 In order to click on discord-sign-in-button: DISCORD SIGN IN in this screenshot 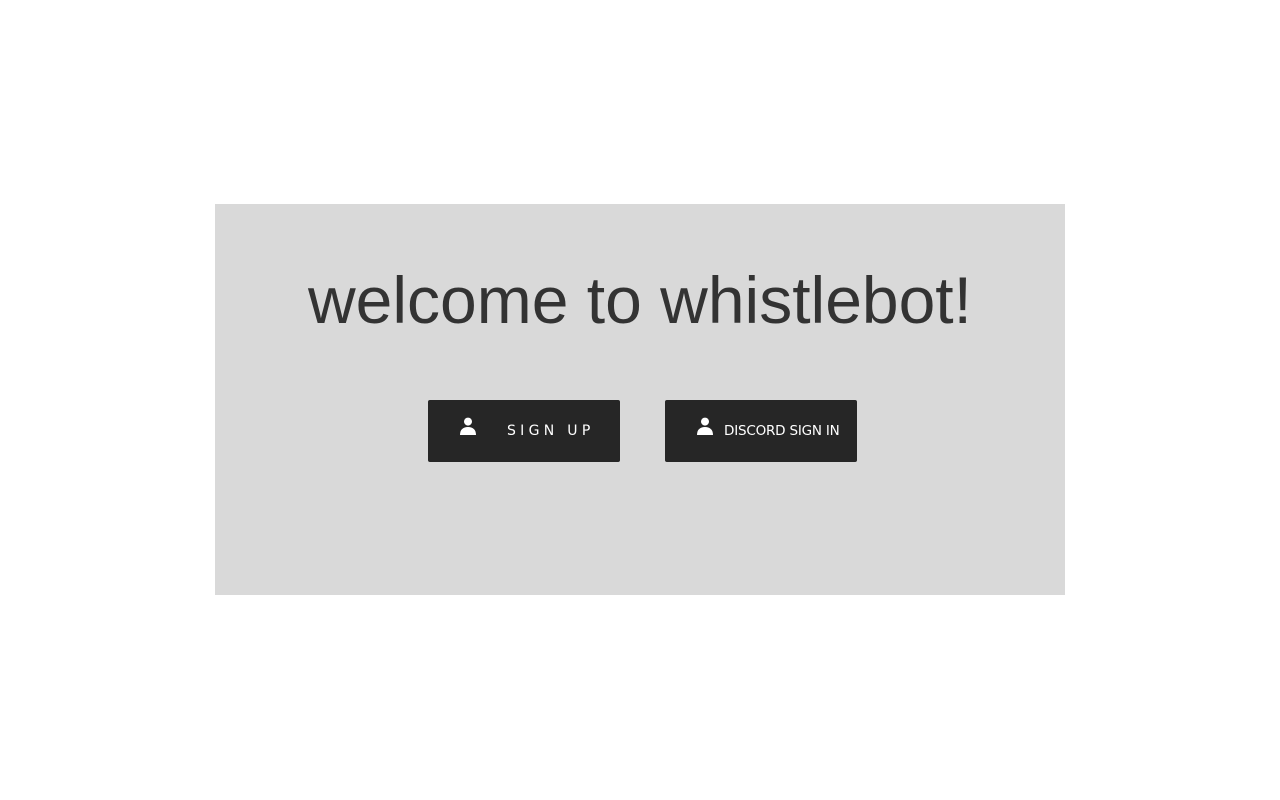, I will do `click(761, 431)`.